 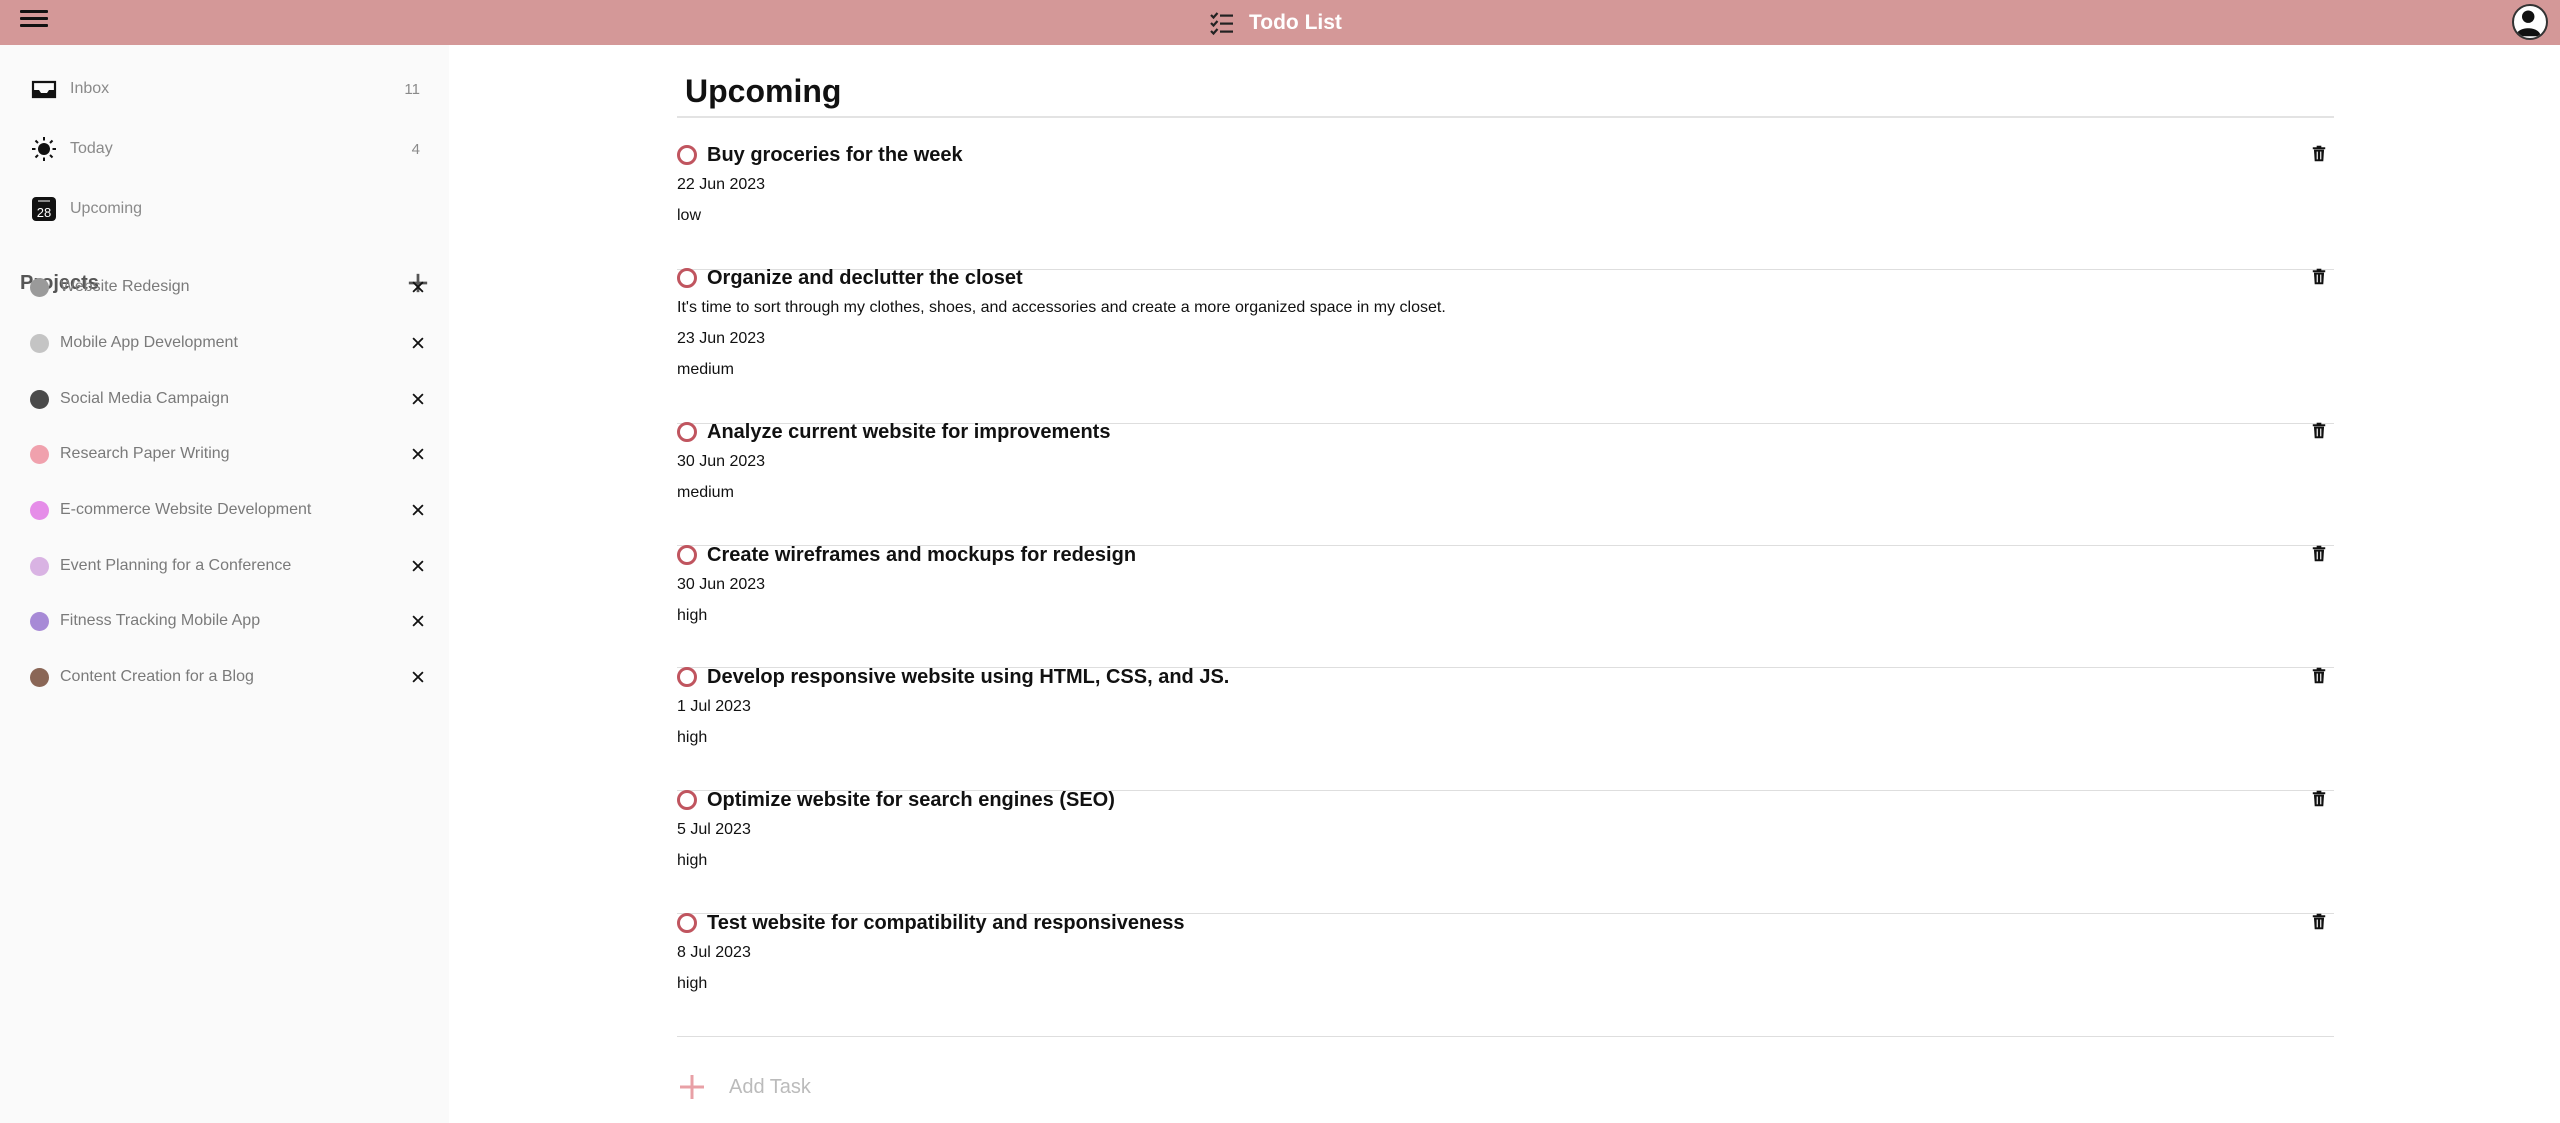 What do you see at coordinates (44, 89) in the screenshot?
I see `inbox-icon` at bounding box center [44, 89].